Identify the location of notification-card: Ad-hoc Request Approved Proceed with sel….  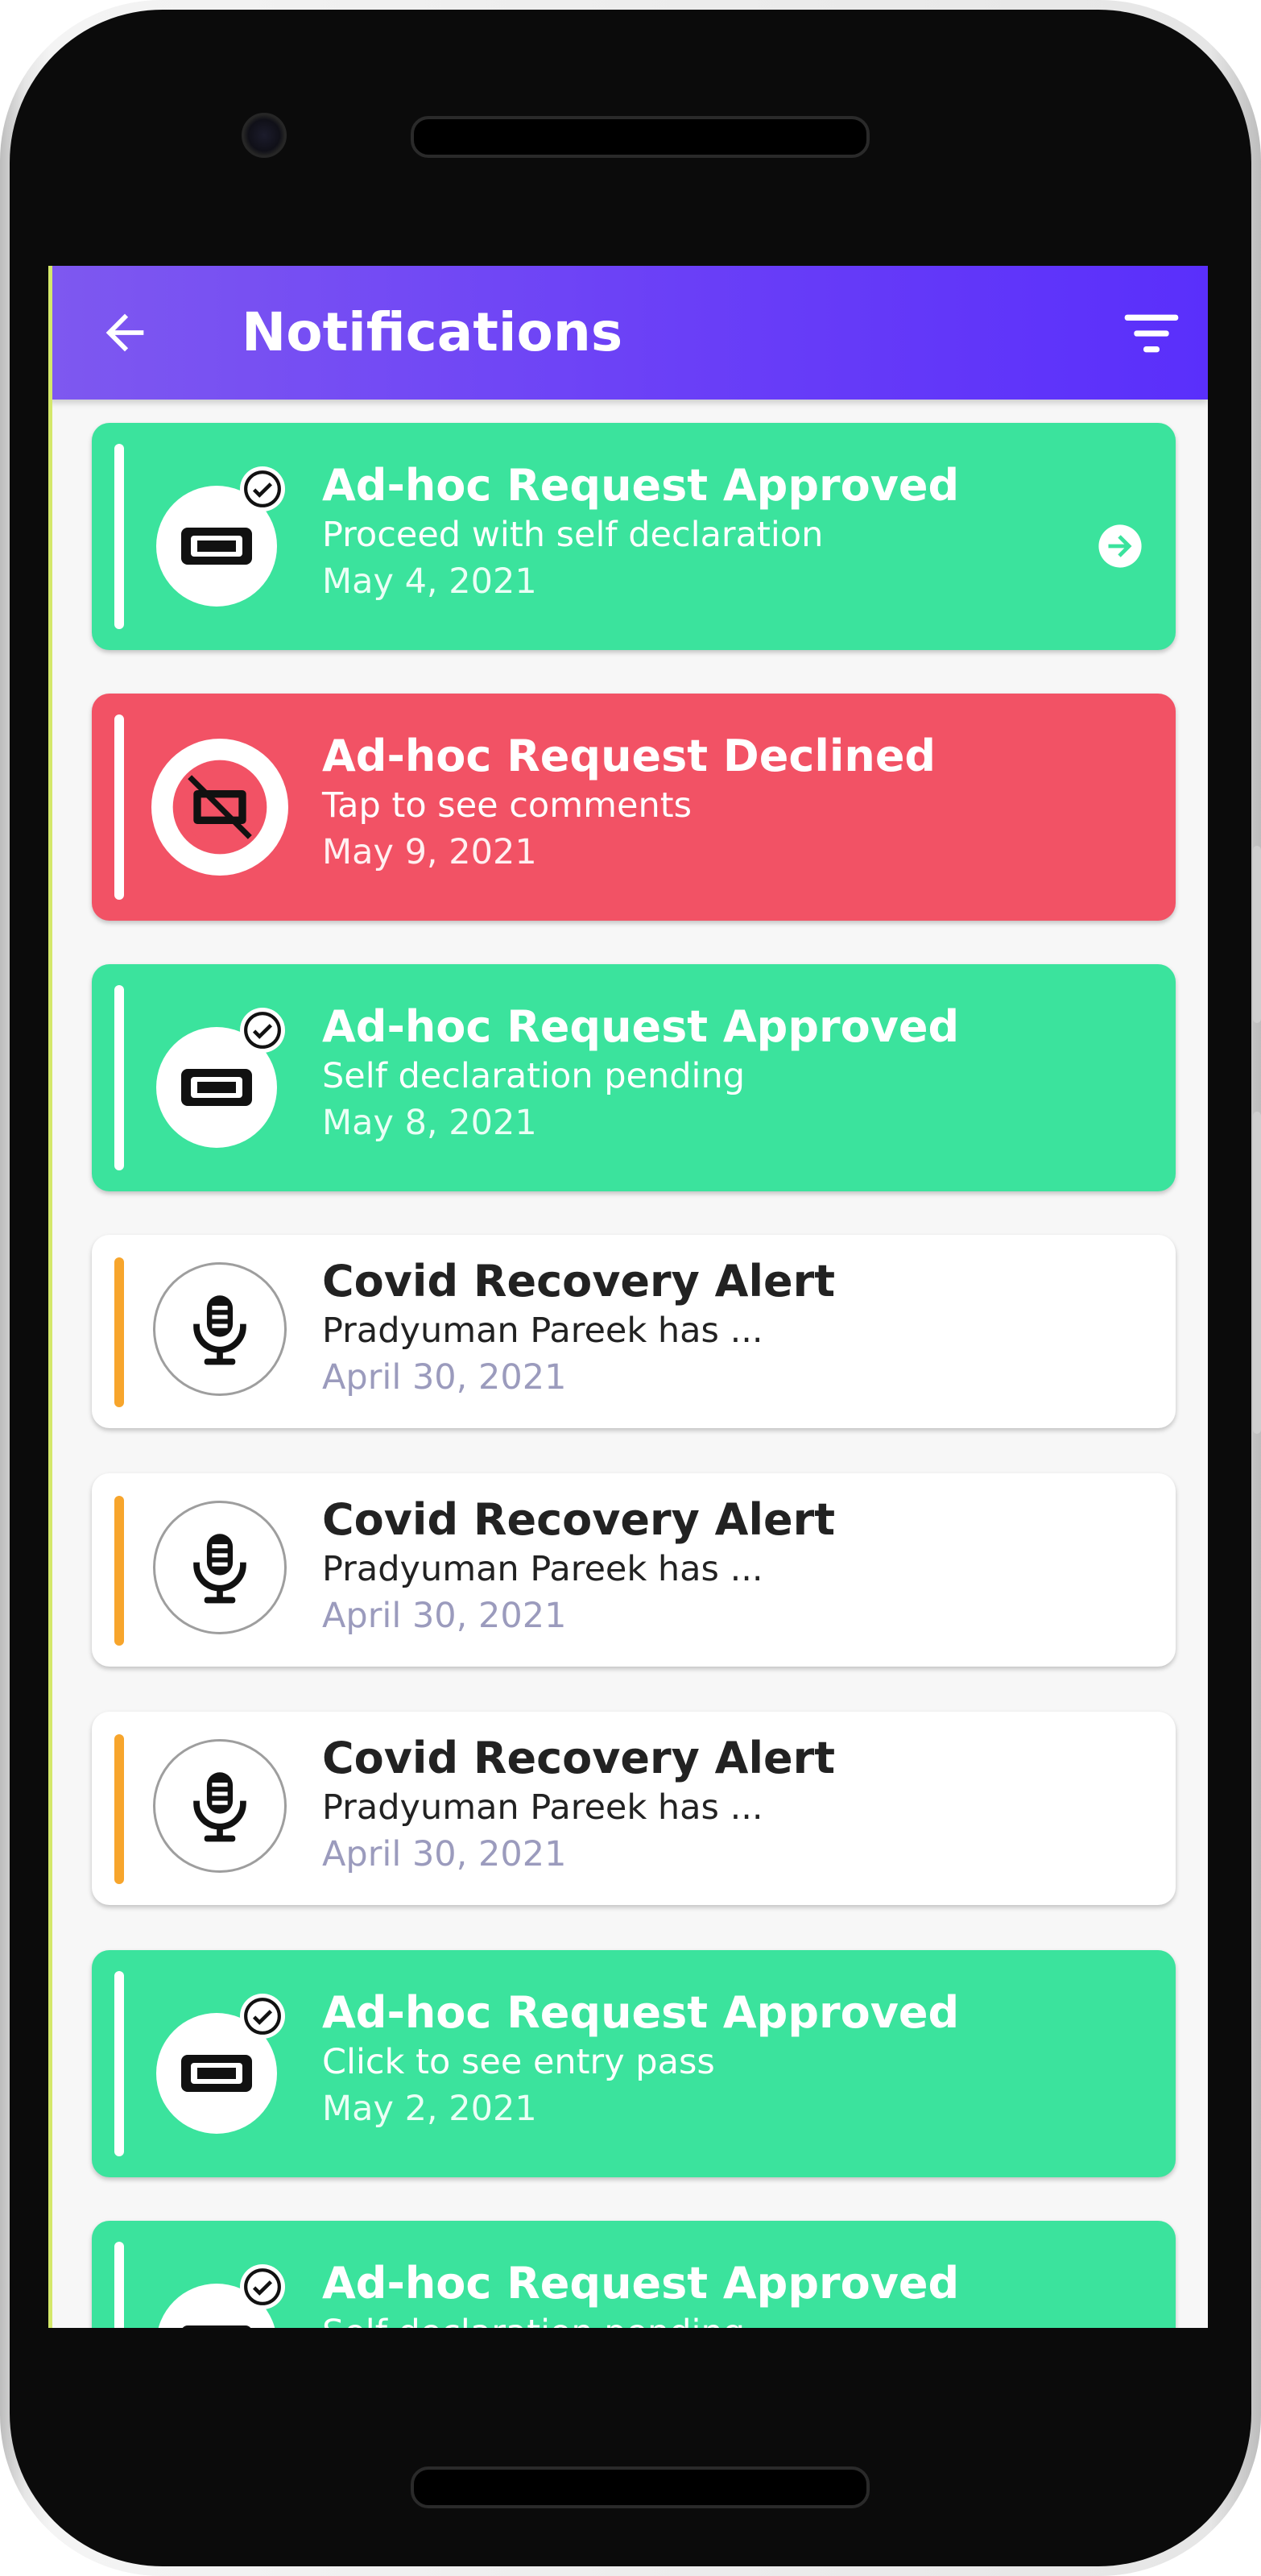
(634, 536).